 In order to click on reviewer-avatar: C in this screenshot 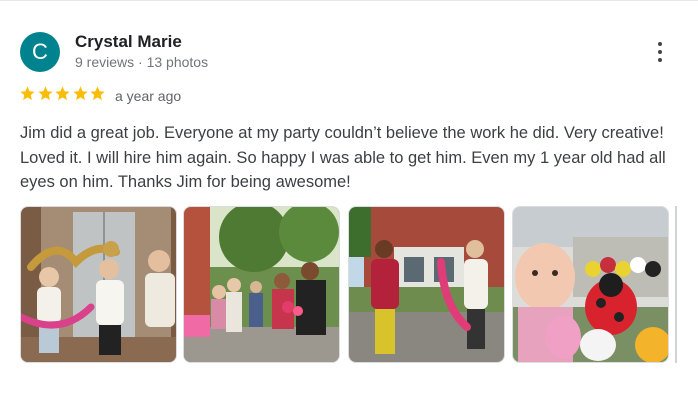, I will do `click(40, 52)`.